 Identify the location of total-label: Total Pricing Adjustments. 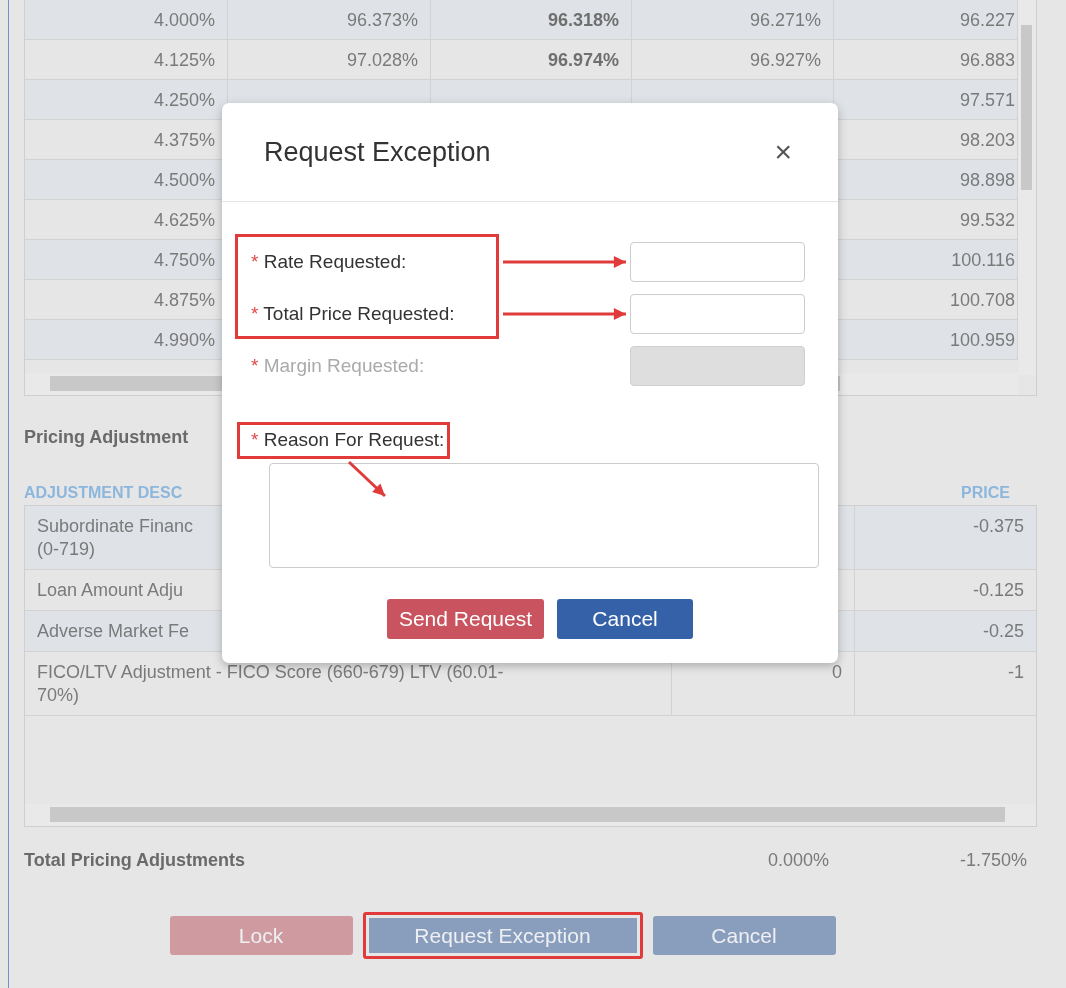
(135, 860).